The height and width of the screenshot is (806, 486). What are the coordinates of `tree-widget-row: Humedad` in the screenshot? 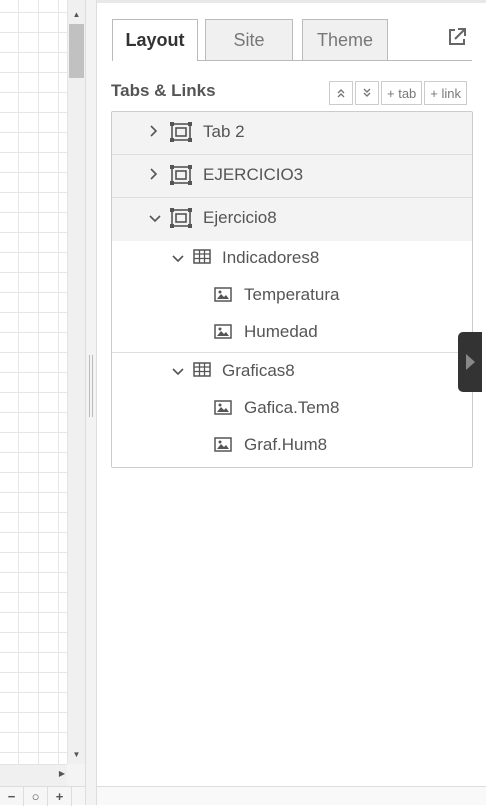 It's located at (292, 334).